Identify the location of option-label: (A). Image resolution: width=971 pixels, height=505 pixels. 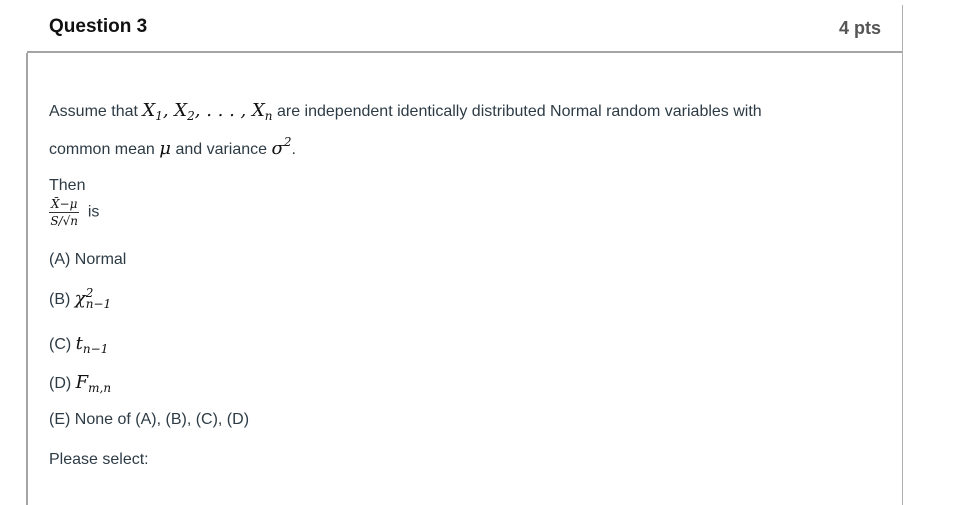
(60, 259).